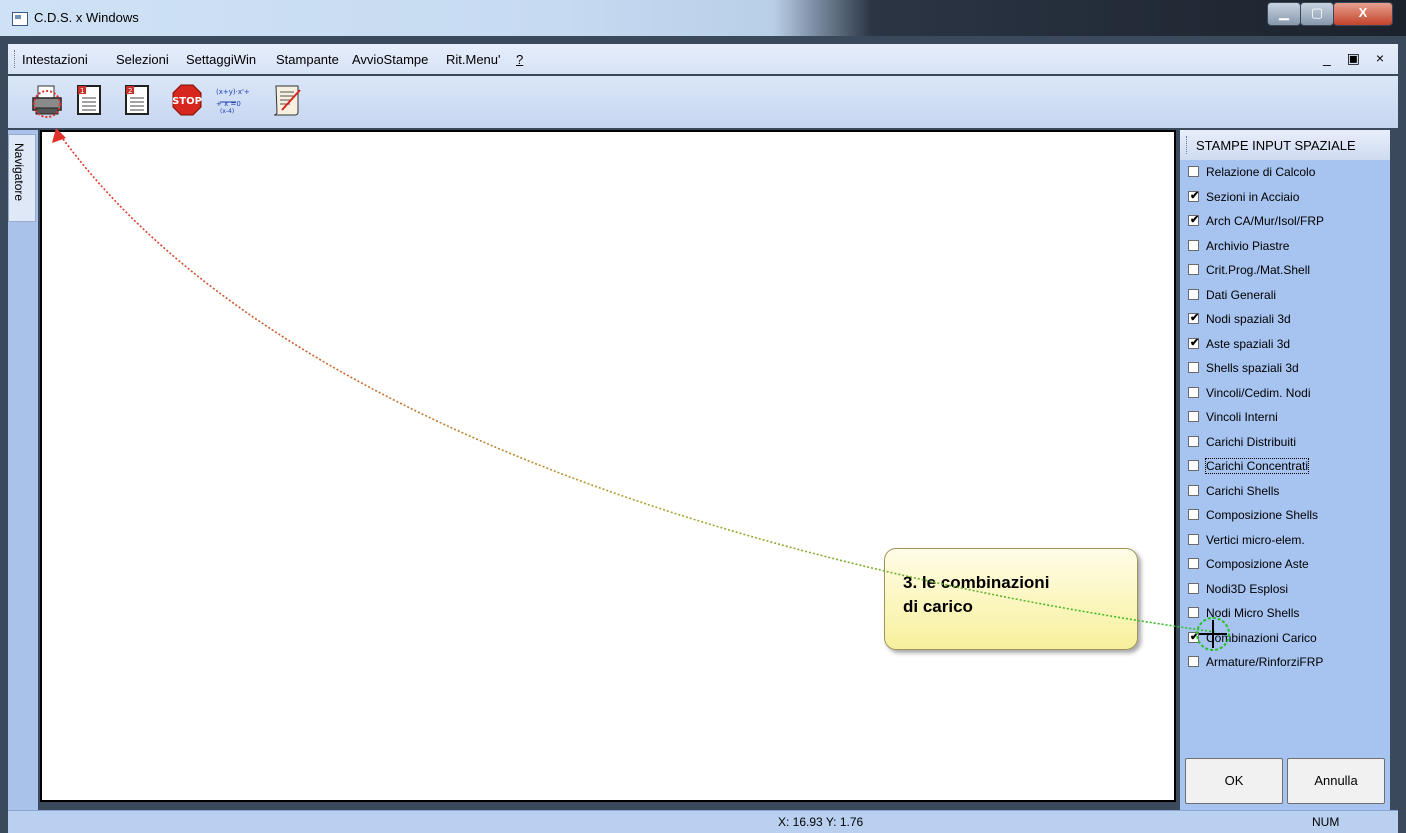 This screenshot has width=1406, height=833. Describe the element at coordinates (130, 91) in the screenshot. I see `svg-text: 2` at that location.